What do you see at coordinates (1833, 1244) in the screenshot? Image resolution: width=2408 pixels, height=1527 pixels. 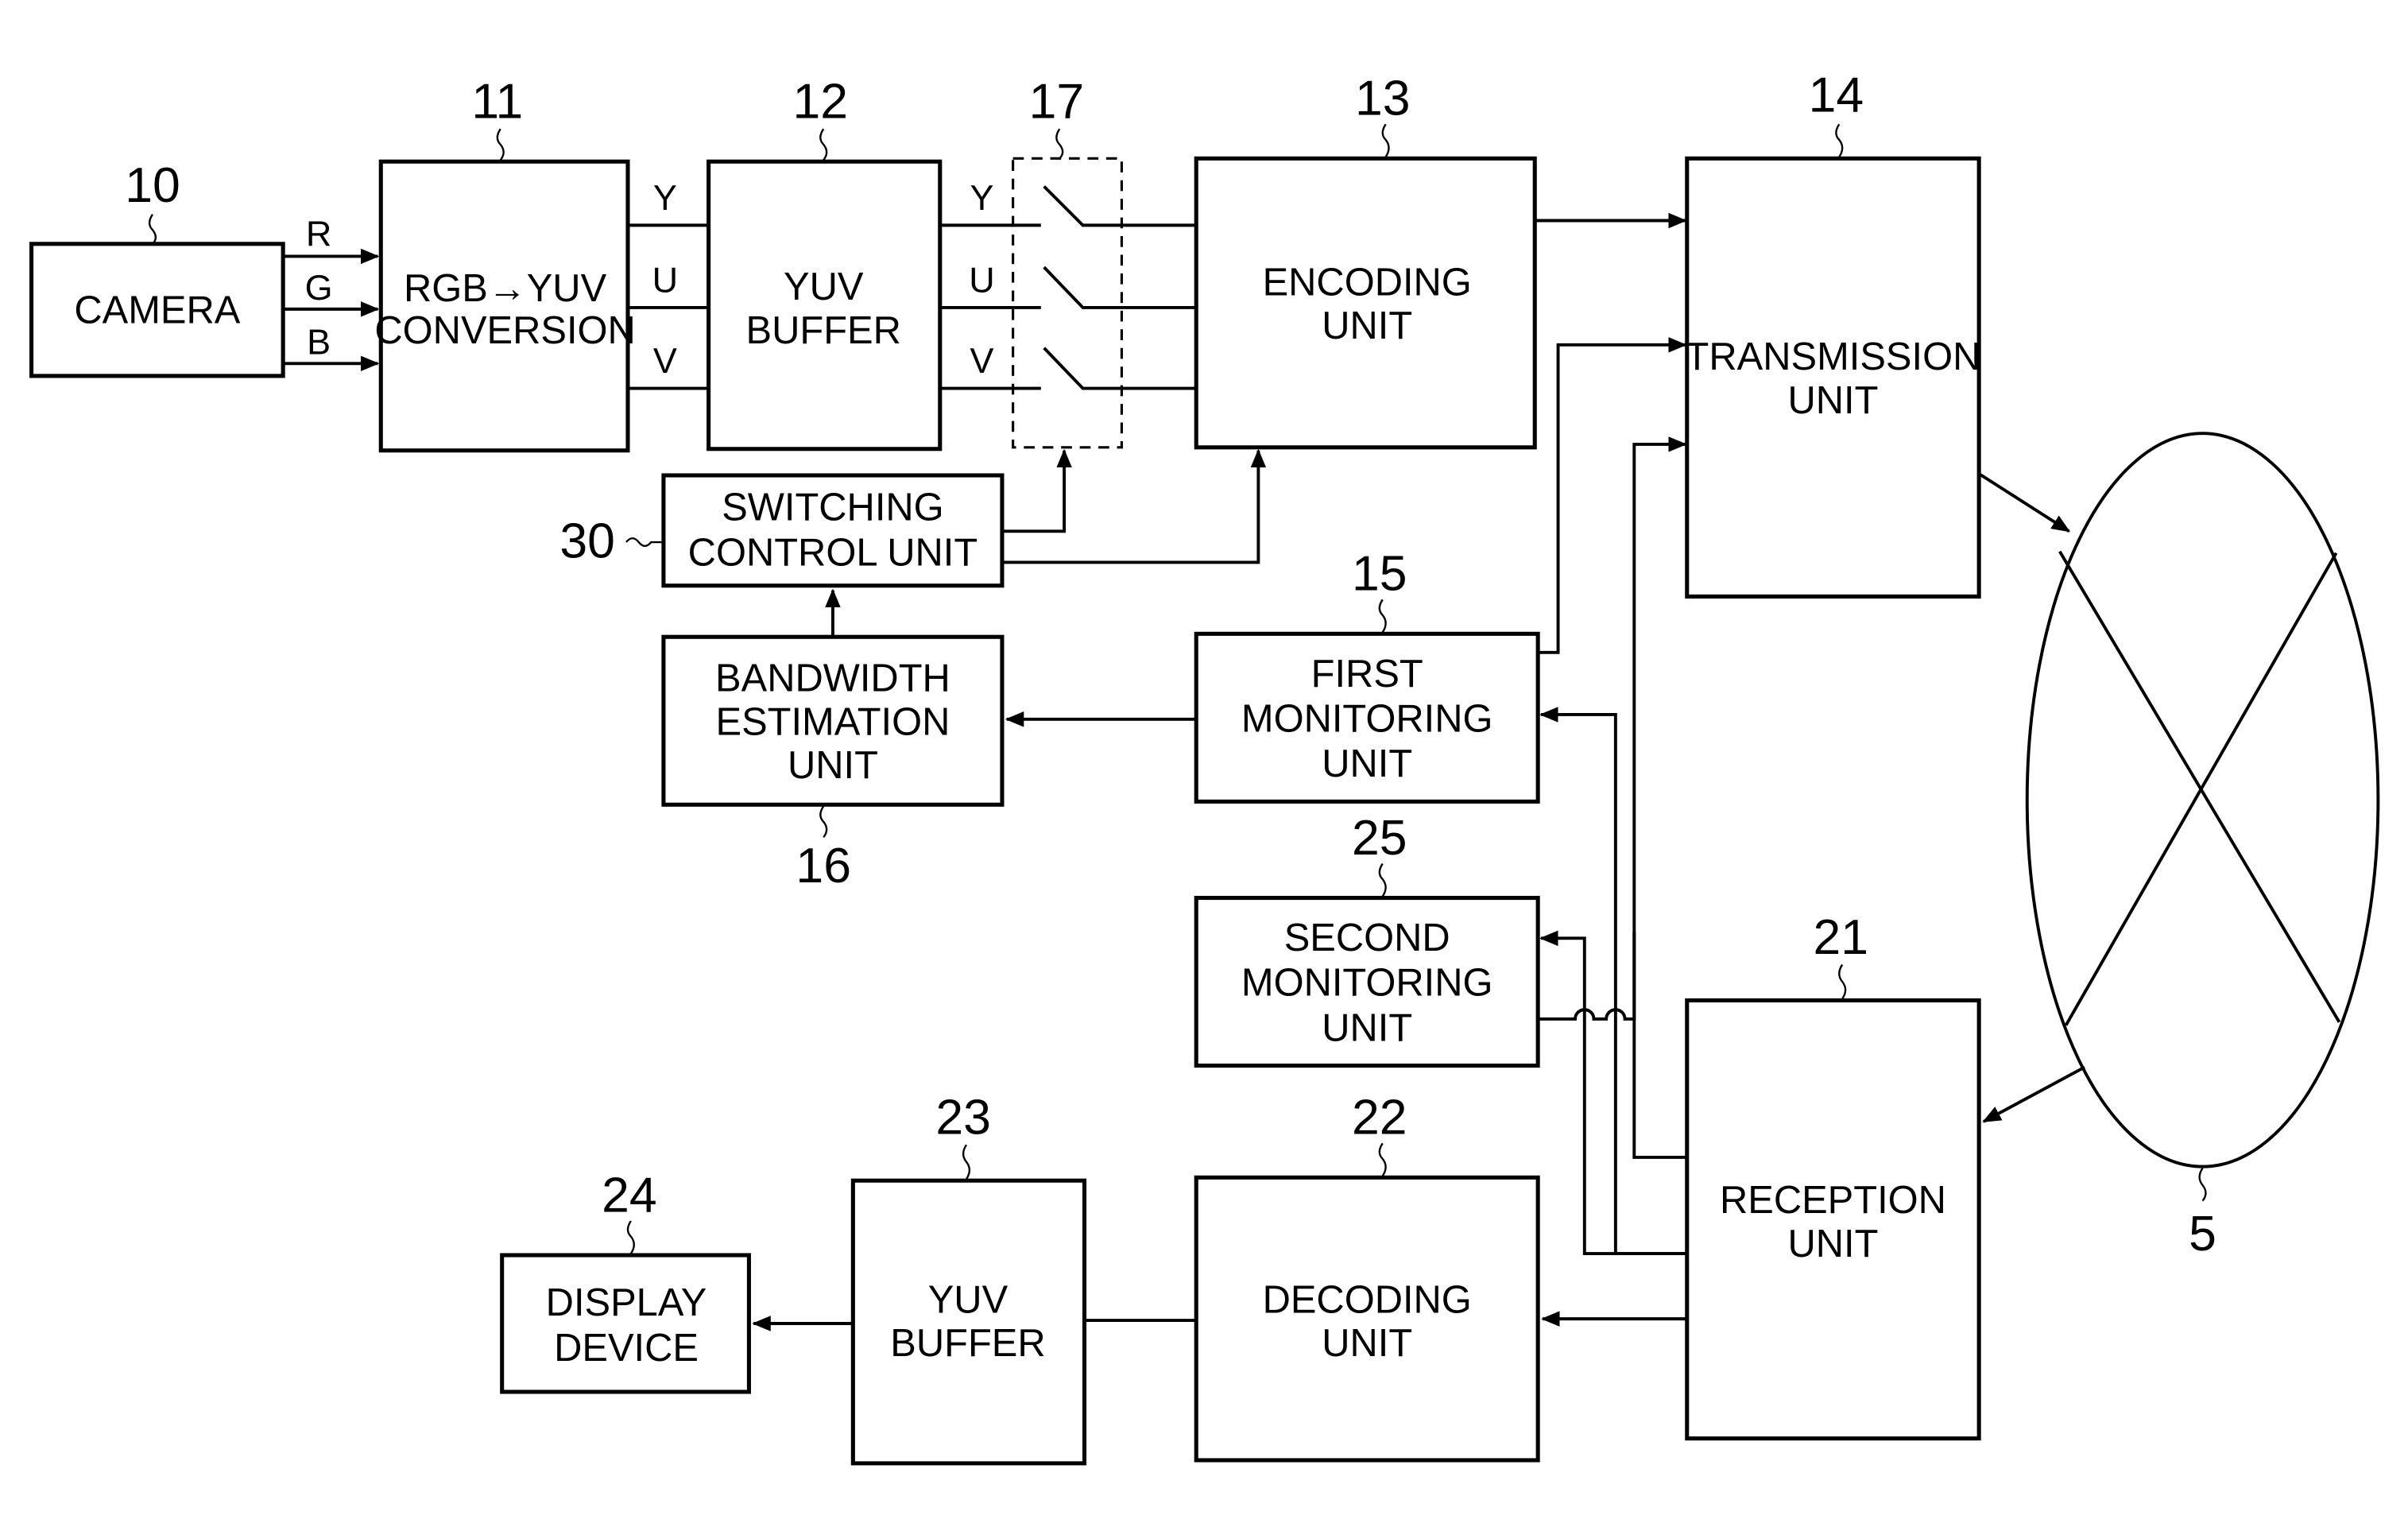 I see `reception-label-2: UNIT` at bounding box center [1833, 1244].